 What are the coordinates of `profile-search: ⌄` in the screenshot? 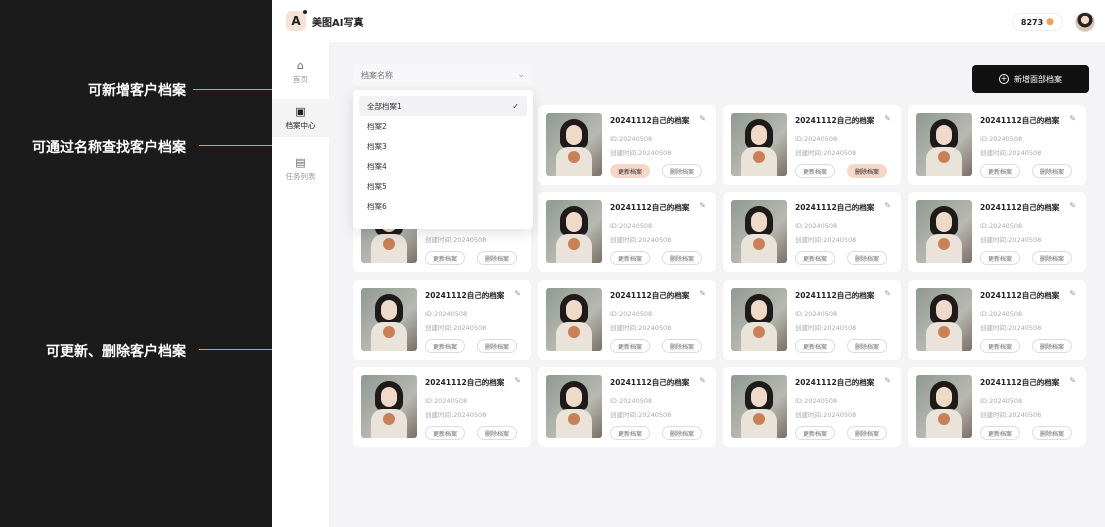 It's located at (443, 75).